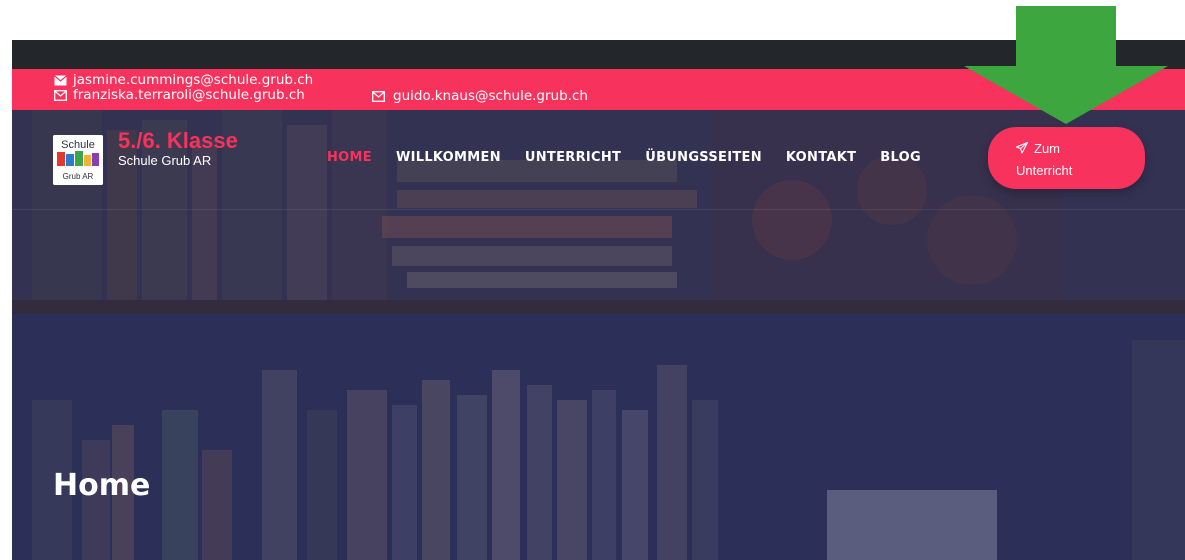  What do you see at coordinates (448, 157) in the screenshot?
I see `nav-item-willkommen: WILLKOMMEN` at bounding box center [448, 157].